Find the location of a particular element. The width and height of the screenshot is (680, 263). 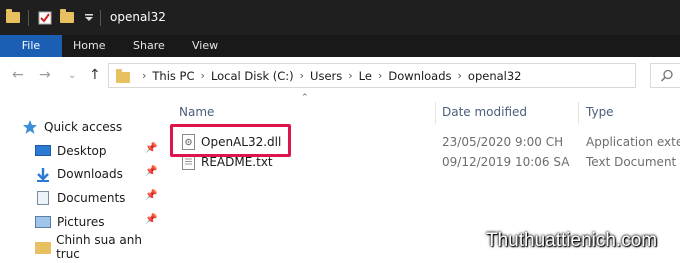

documents-icon is located at coordinates (43, 198).